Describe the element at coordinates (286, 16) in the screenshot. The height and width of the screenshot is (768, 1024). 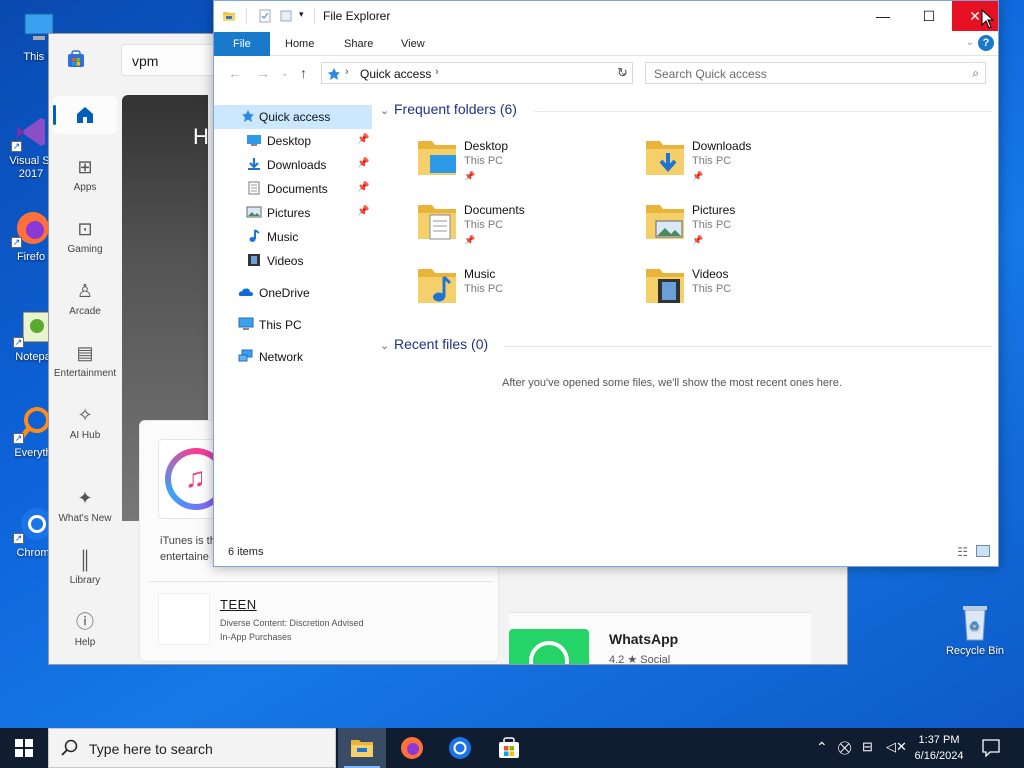
I see `new-folder-icon` at that location.